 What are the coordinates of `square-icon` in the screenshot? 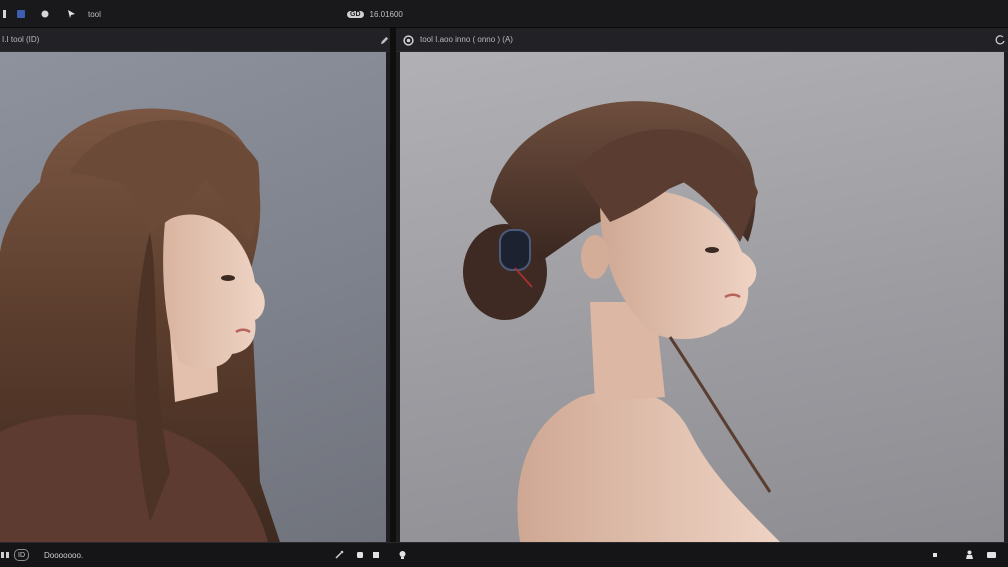 It's located at (376, 555).